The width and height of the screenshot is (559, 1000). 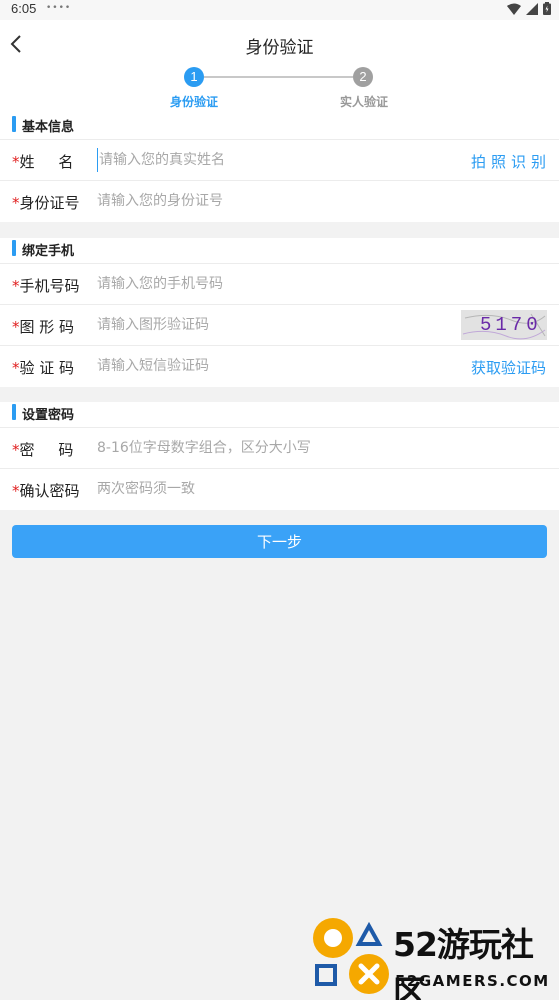 I want to click on step-2-indicator: 2, so click(x=363, y=77).